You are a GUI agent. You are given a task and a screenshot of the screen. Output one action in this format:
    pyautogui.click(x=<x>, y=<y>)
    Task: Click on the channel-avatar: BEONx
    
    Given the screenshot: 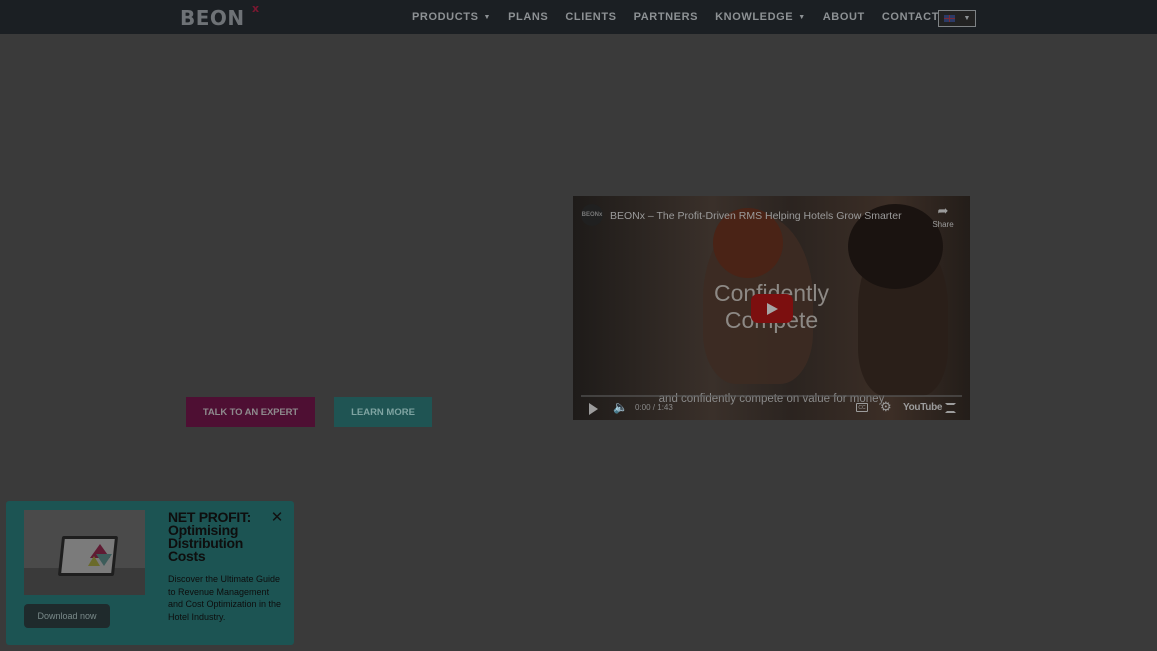 What is the action you would take?
    pyautogui.click(x=592, y=215)
    